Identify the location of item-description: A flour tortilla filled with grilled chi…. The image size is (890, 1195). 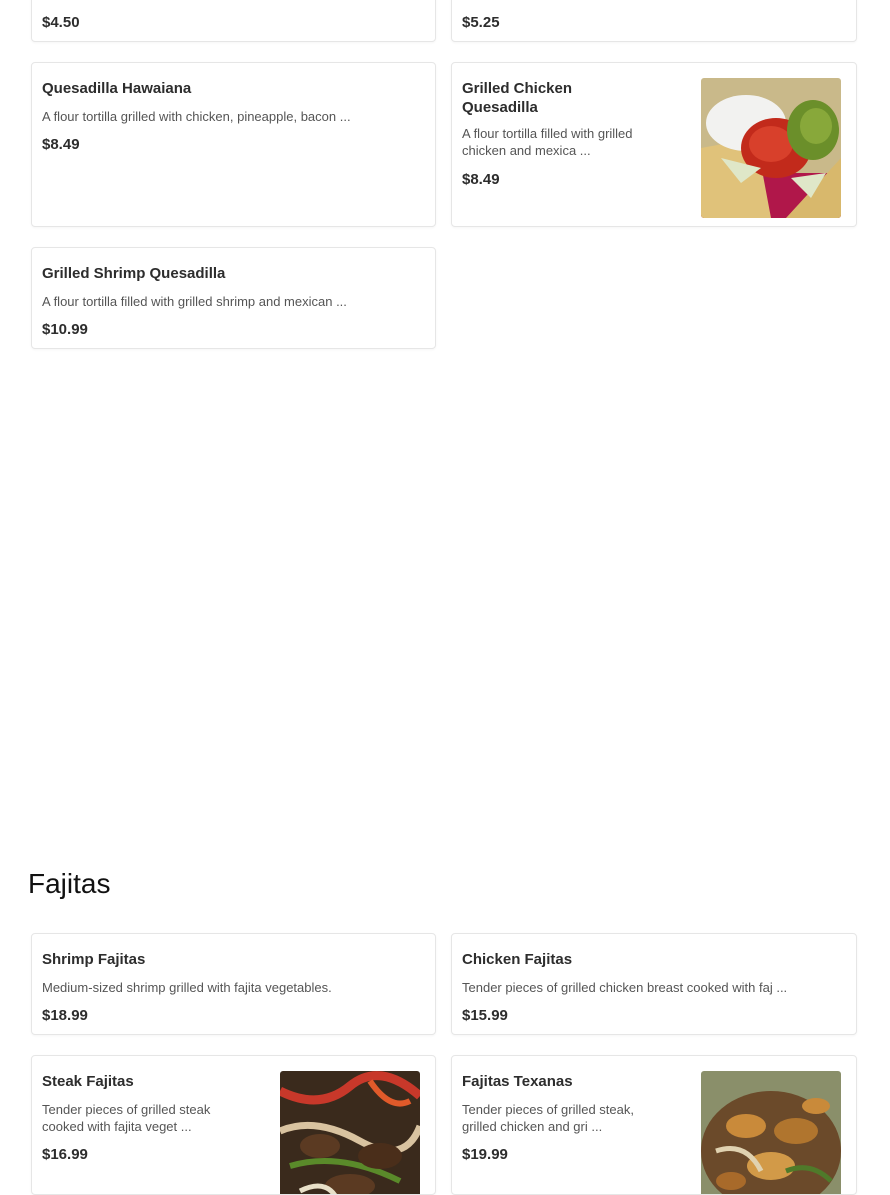
(547, 142).